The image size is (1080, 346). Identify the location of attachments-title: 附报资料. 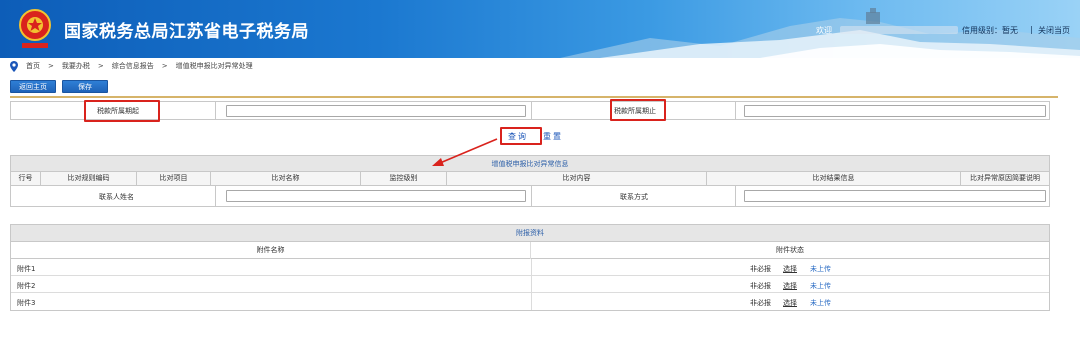
(530, 233).